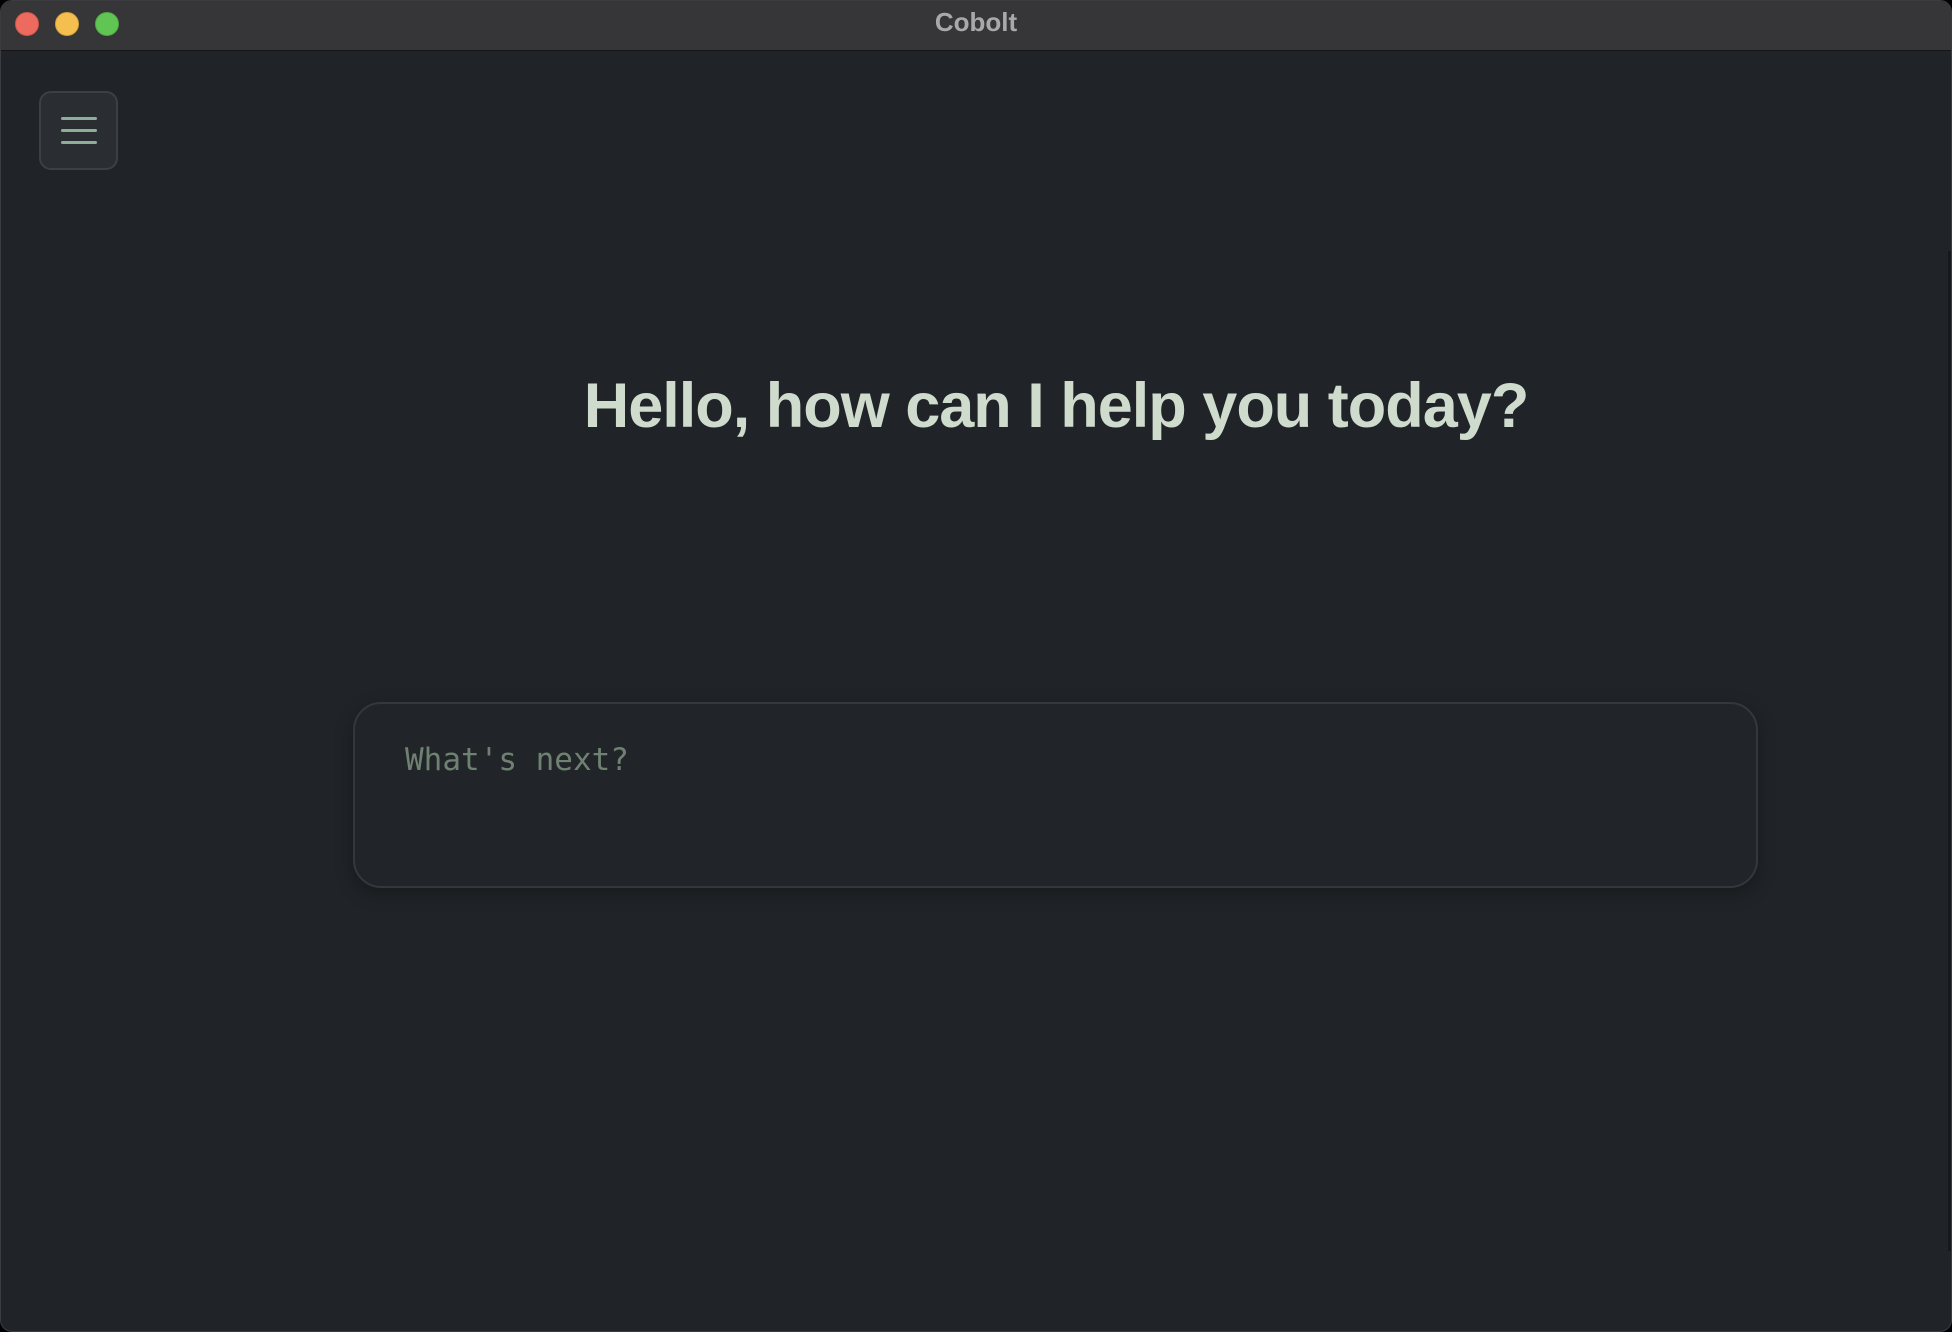 The height and width of the screenshot is (1332, 1952). What do you see at coordinates (1949, 751) in the screenshot?
I see `window-right-edge` at bounding box center [1949, 751].